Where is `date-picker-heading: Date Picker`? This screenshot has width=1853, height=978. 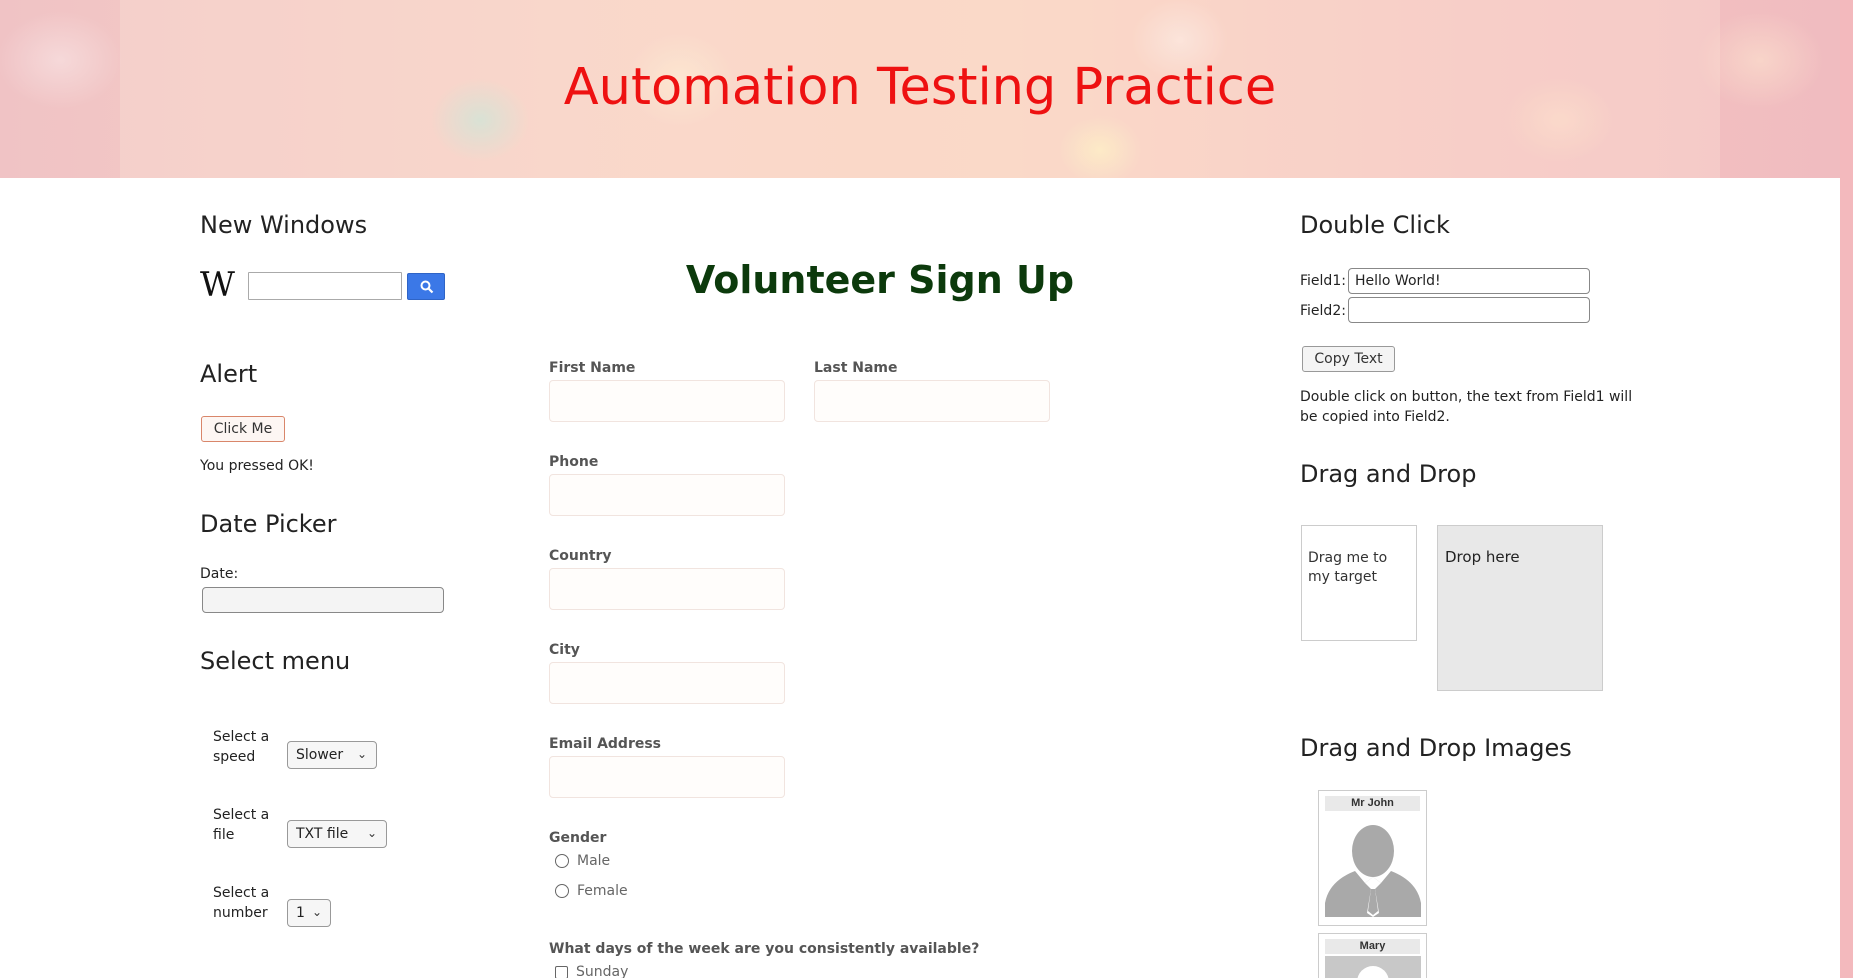 date-picker-heading: Date Picker is located at coordinates (268, 524).